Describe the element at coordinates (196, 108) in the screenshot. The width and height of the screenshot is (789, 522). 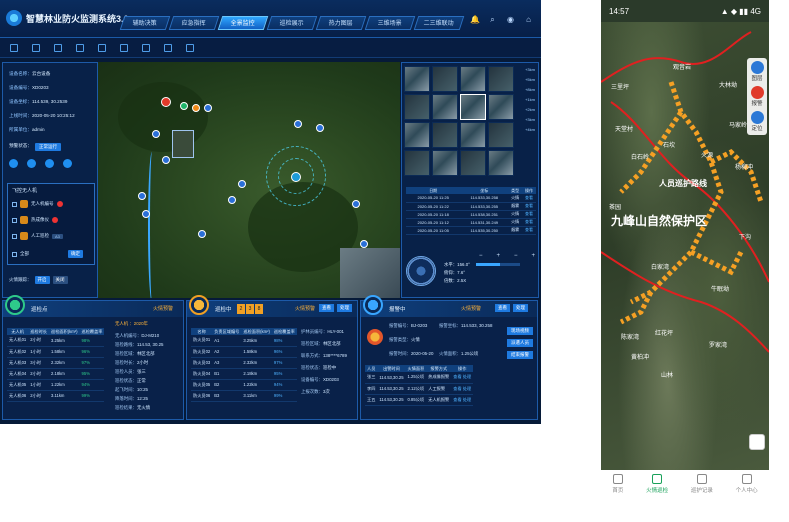
I see `drone-marker` at that location.